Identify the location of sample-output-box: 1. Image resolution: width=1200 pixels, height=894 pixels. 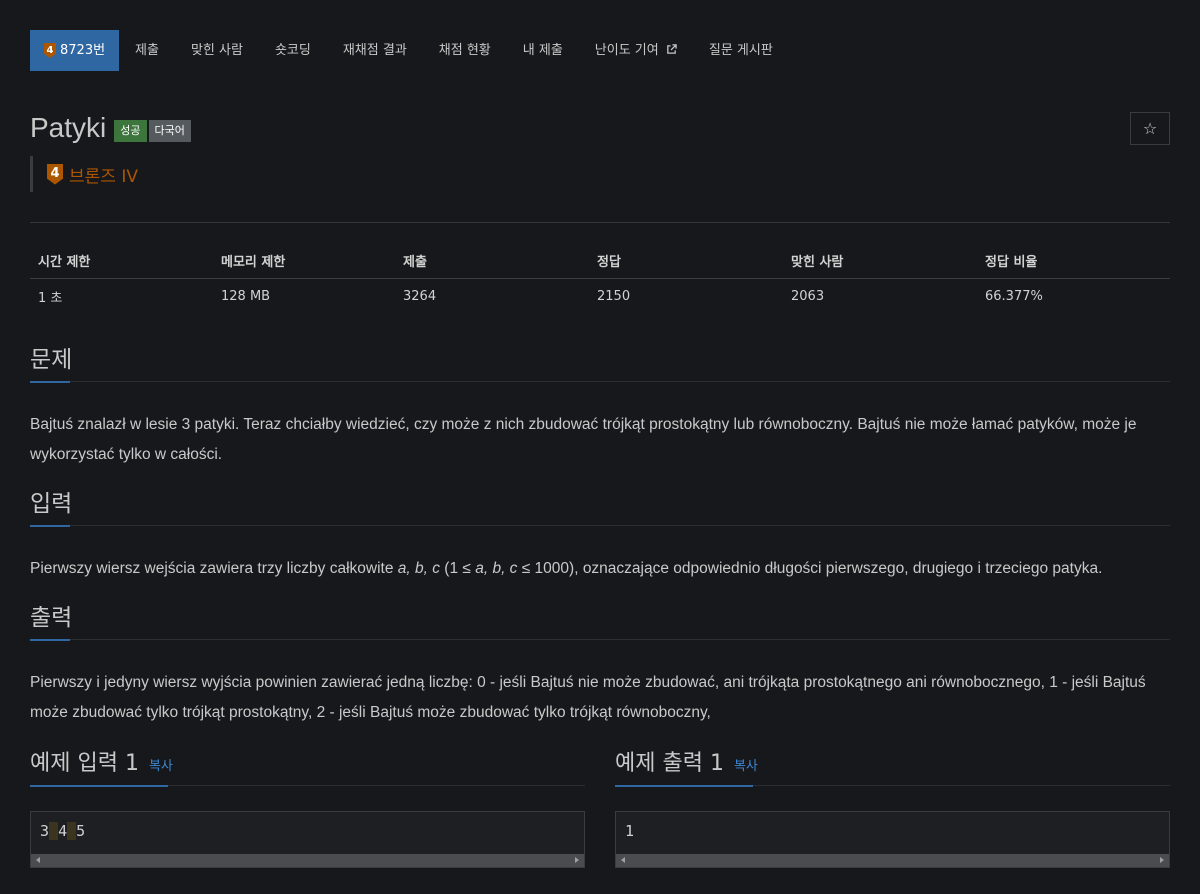
(892, 839).